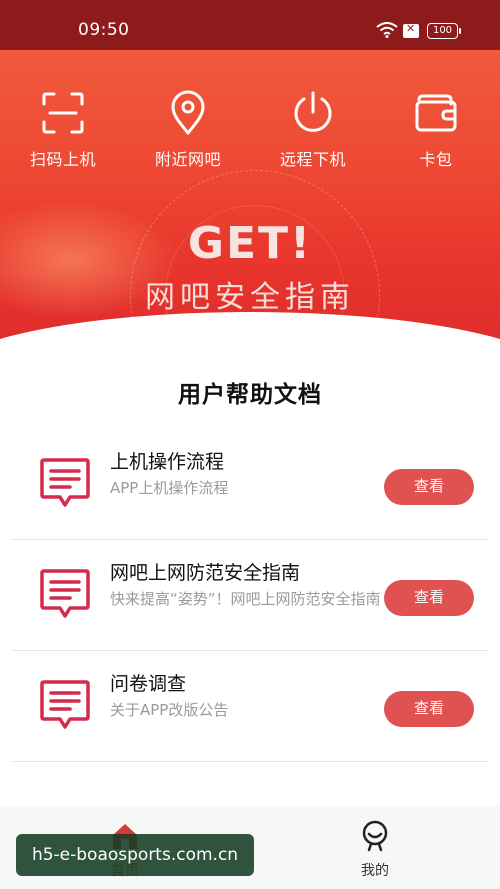  I want to click on remote-logout-button: 远程下机, so click(313, 130).